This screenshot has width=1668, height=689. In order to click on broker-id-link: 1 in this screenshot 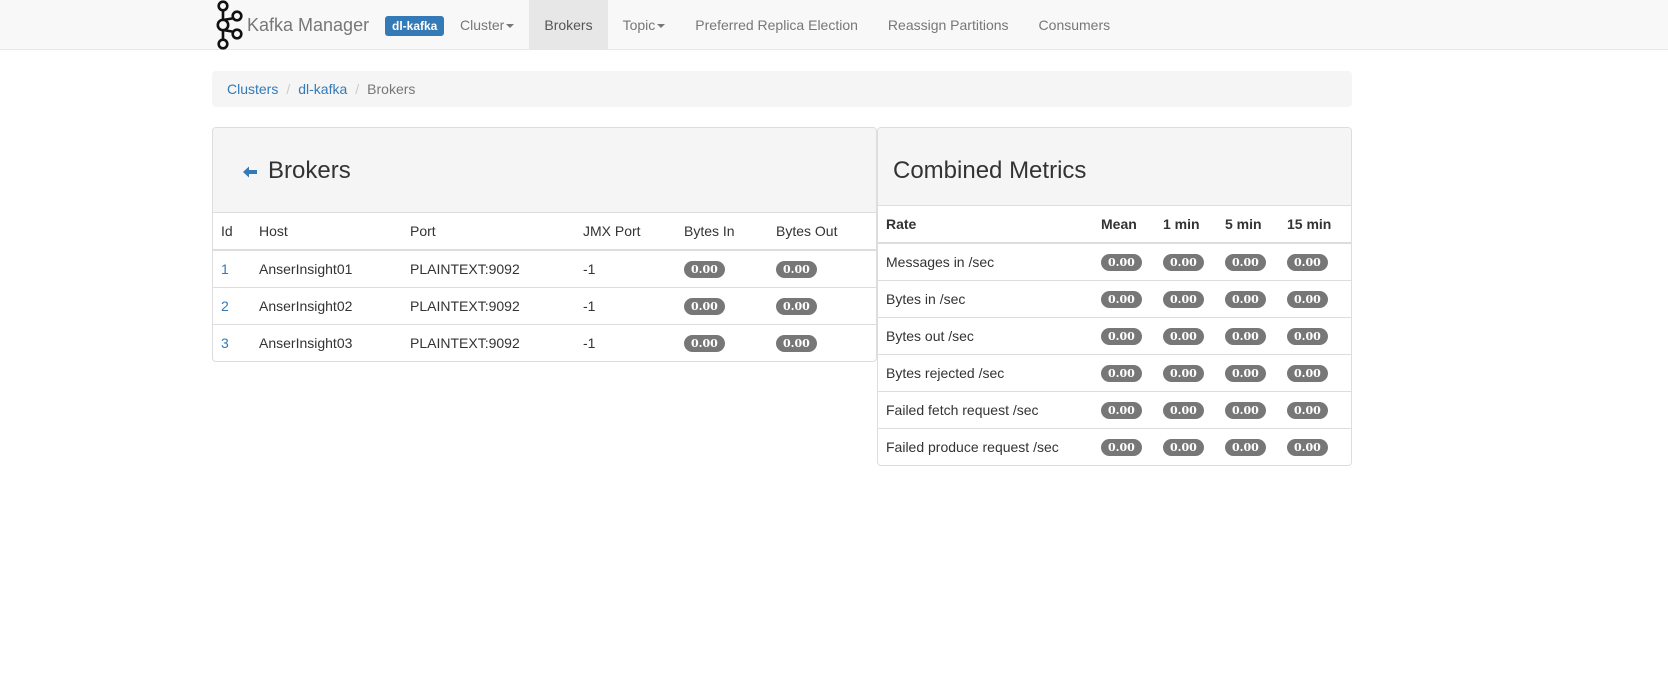, I will do `click(225, 269)`.